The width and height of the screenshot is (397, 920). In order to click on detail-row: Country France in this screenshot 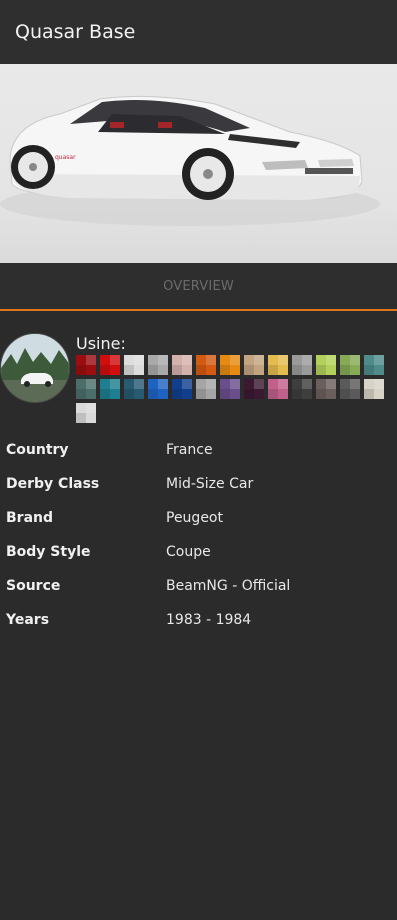, I will do `click(198, 450)`.